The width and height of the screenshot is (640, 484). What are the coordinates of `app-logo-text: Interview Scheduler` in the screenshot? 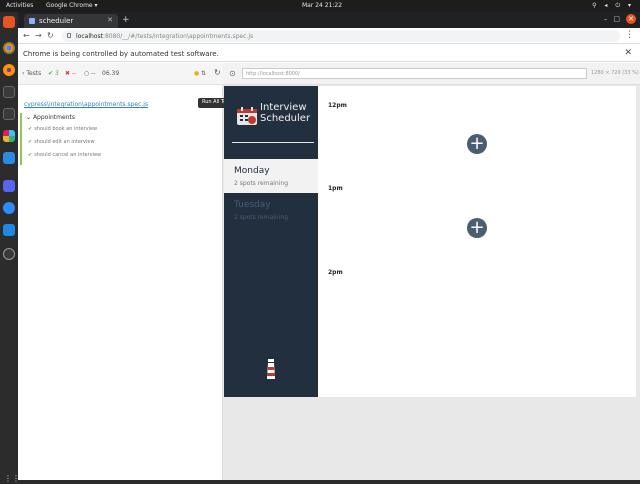 It's located at (285, 113).